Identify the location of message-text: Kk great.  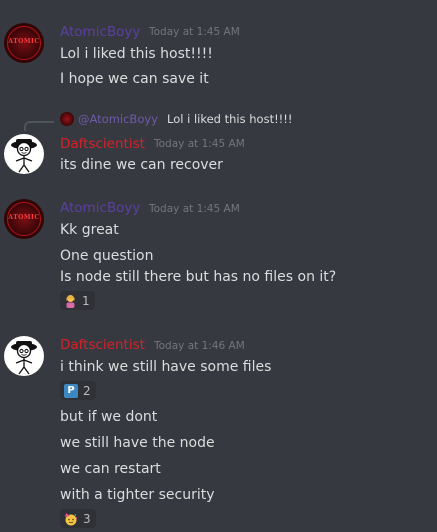
(89, 230).